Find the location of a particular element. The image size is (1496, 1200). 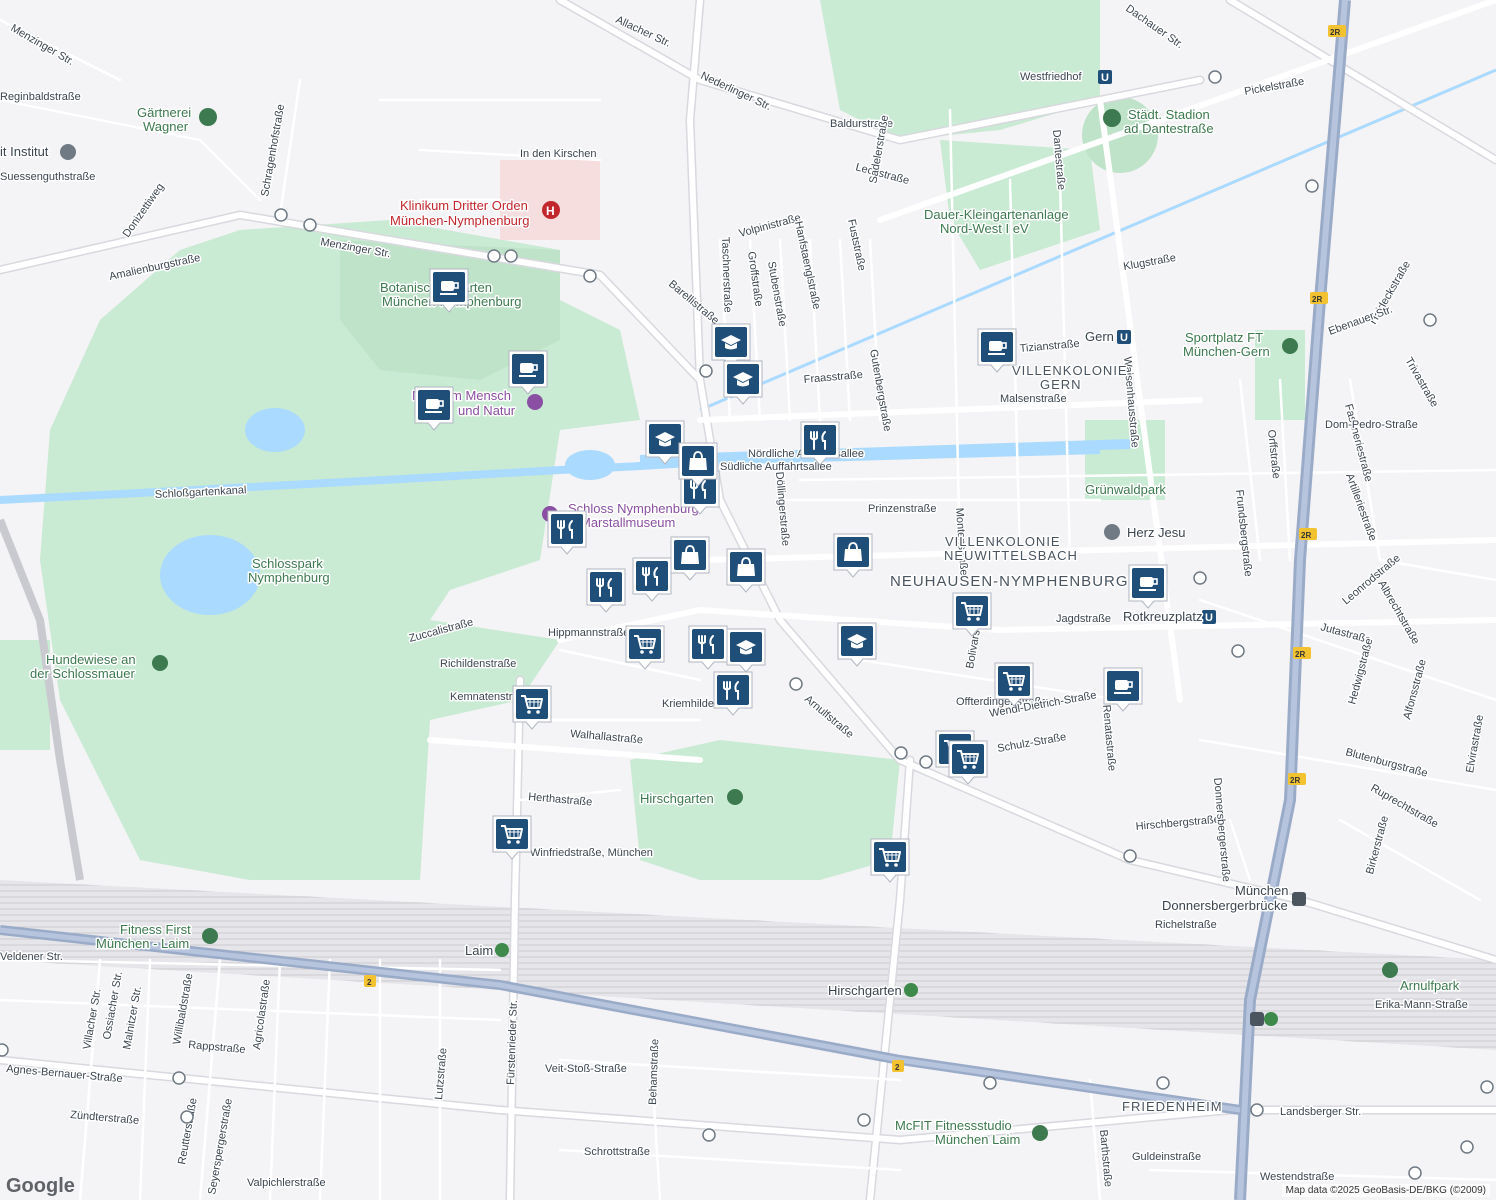

hospital-icon-glyph: H is located at coordinates (550, 211).